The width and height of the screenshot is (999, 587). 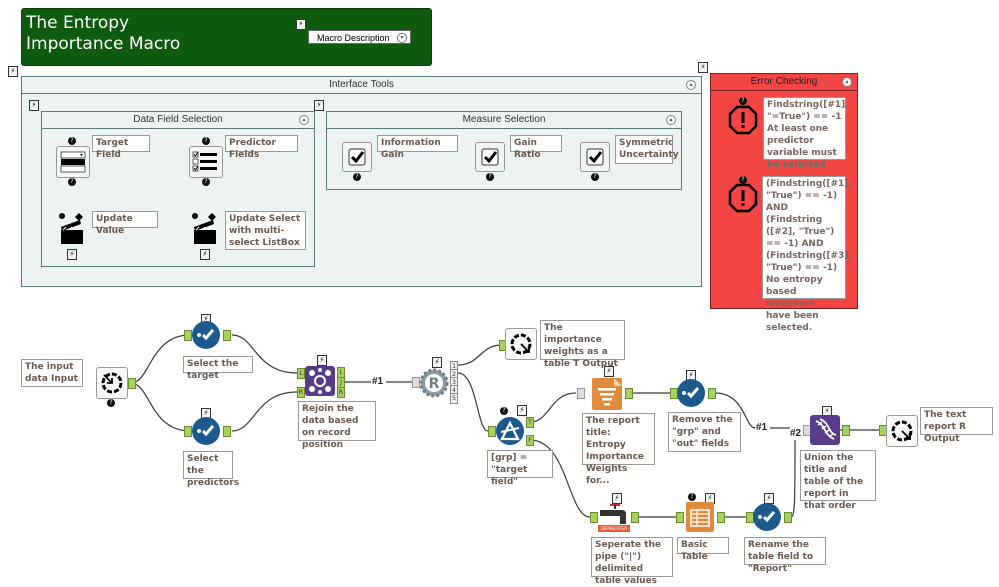 I want to click on filter-tool, so click(x=510, y=431).